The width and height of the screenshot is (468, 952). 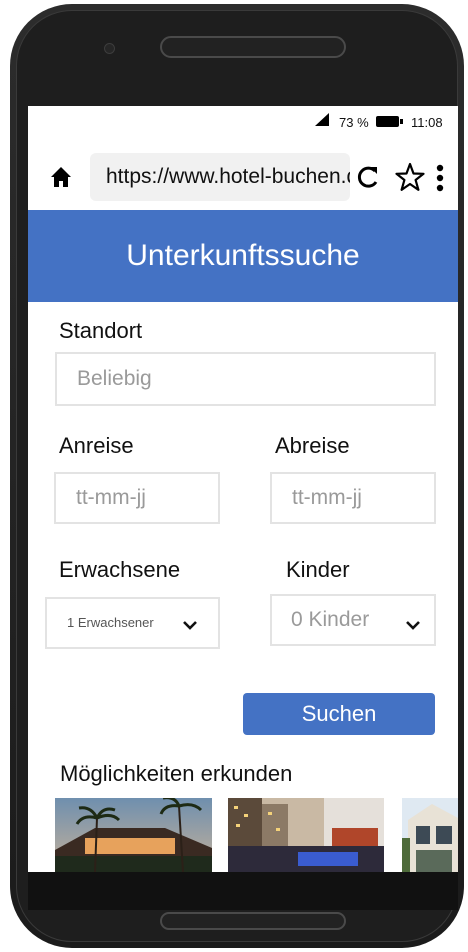 I want to click on arrival-label: Anreise, so click(x=96, y=445).